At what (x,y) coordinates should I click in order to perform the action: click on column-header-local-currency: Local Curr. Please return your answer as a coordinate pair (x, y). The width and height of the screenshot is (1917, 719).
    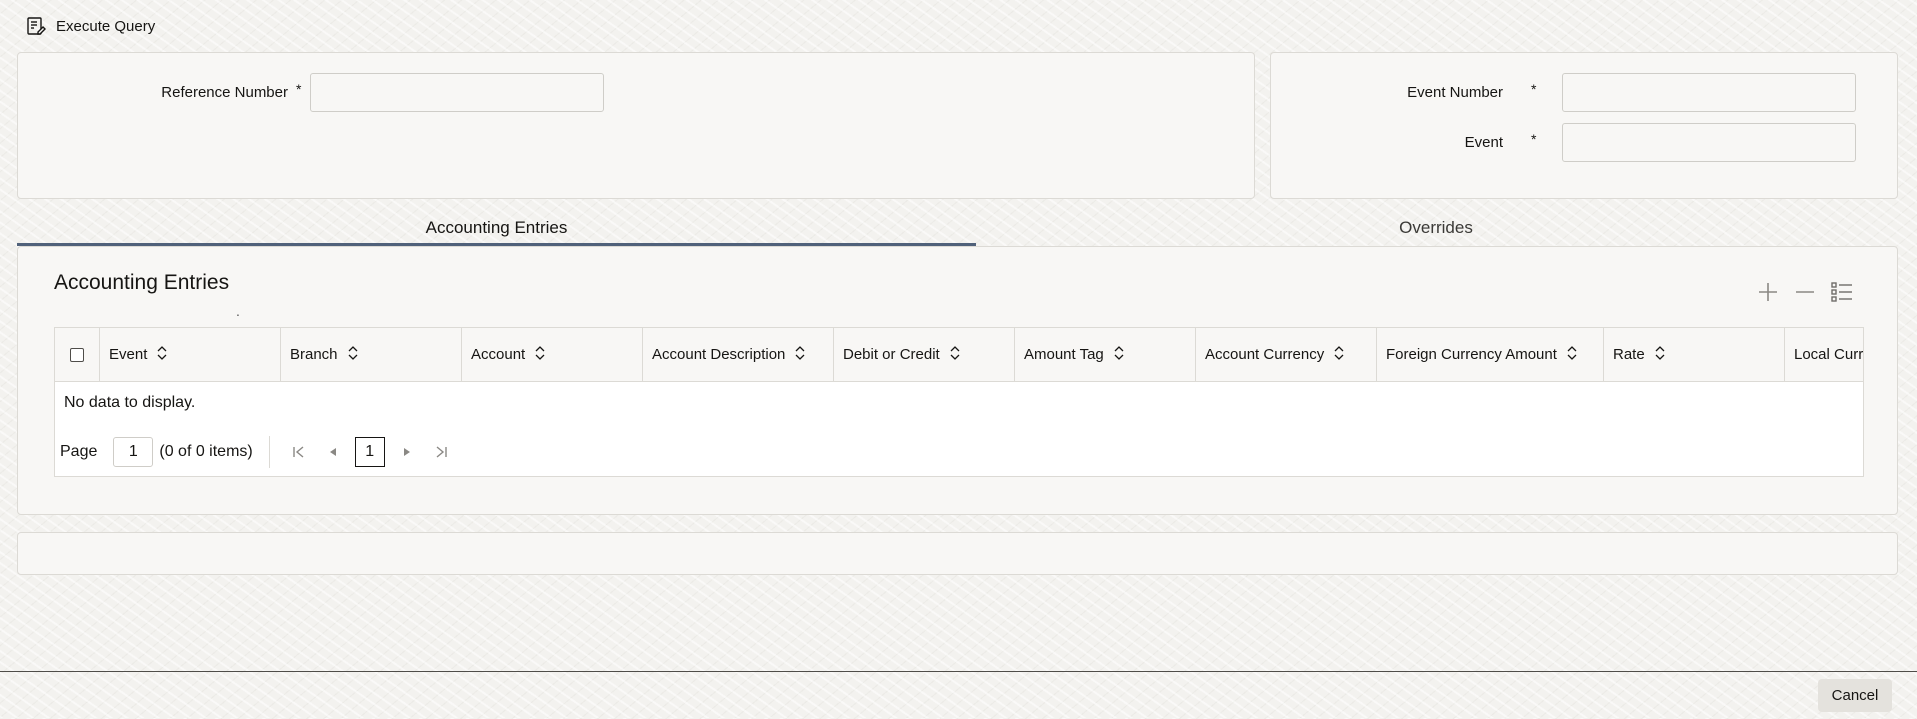
    Looking at the image, I should click on (1824, 354).